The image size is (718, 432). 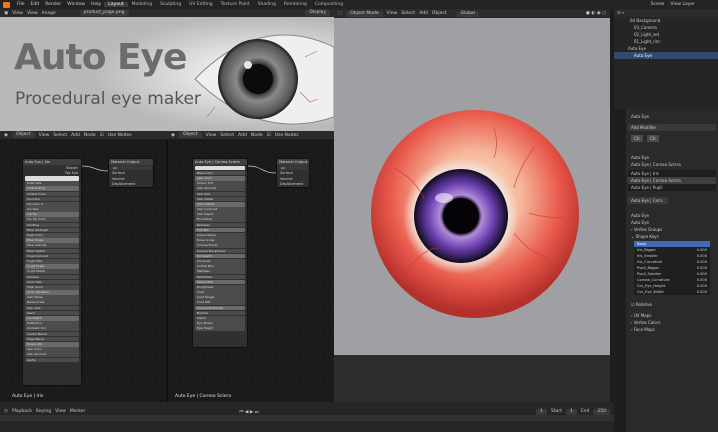 I want to click on end-frame-field: 250, so click(x=601, y=411).